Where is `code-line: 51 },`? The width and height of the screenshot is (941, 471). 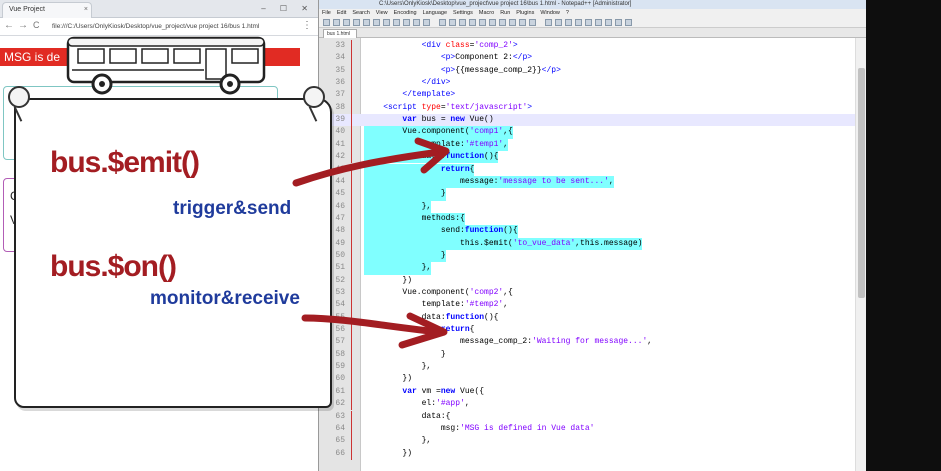
code-line: 51 }, is located at coordinates (587, 268).